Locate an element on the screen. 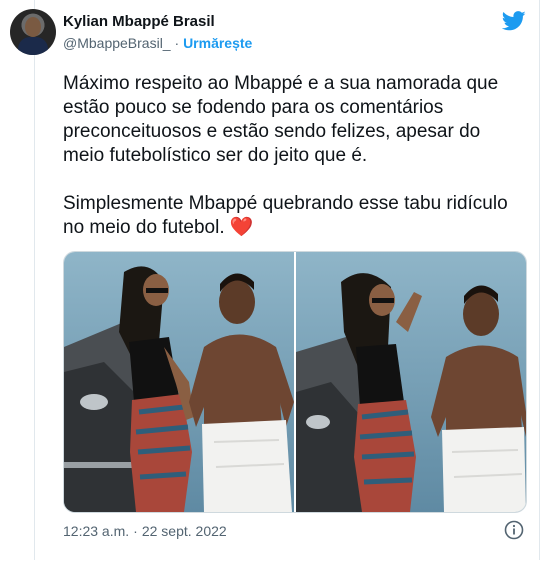  avatar-head is located at coordinates (33, 27).